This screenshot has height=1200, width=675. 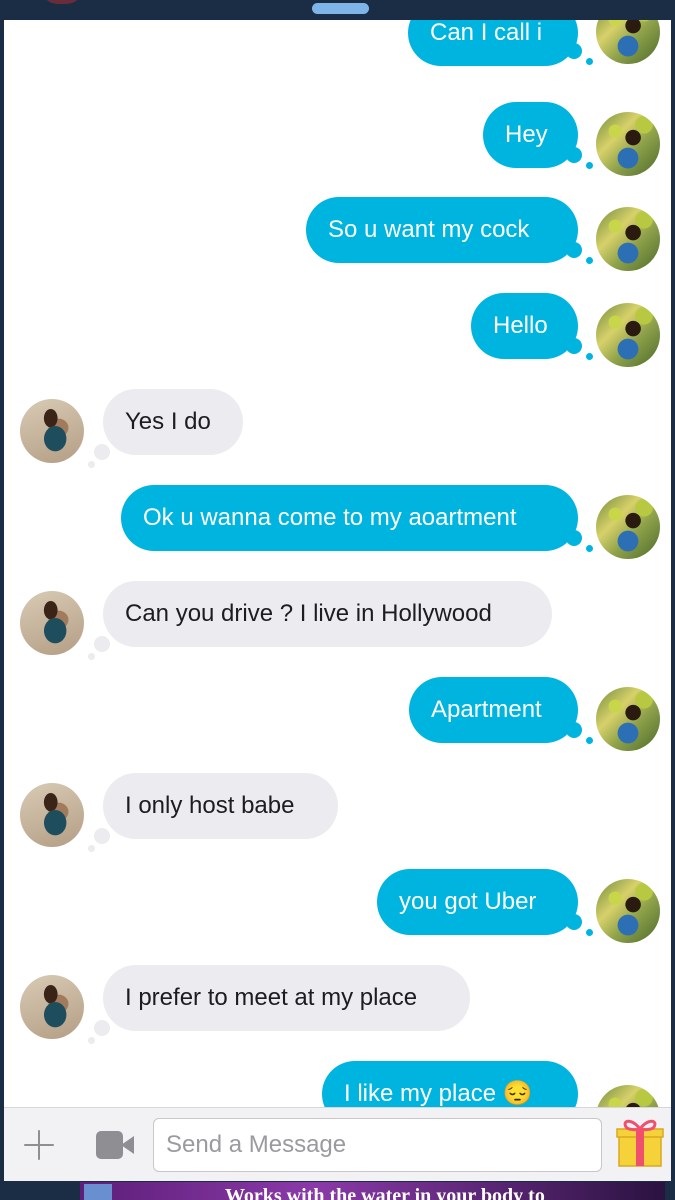 What do you see at coordinates (640, 1142) in the screenshot?
I see `gift-icon` at bounding box center [640, 1142].